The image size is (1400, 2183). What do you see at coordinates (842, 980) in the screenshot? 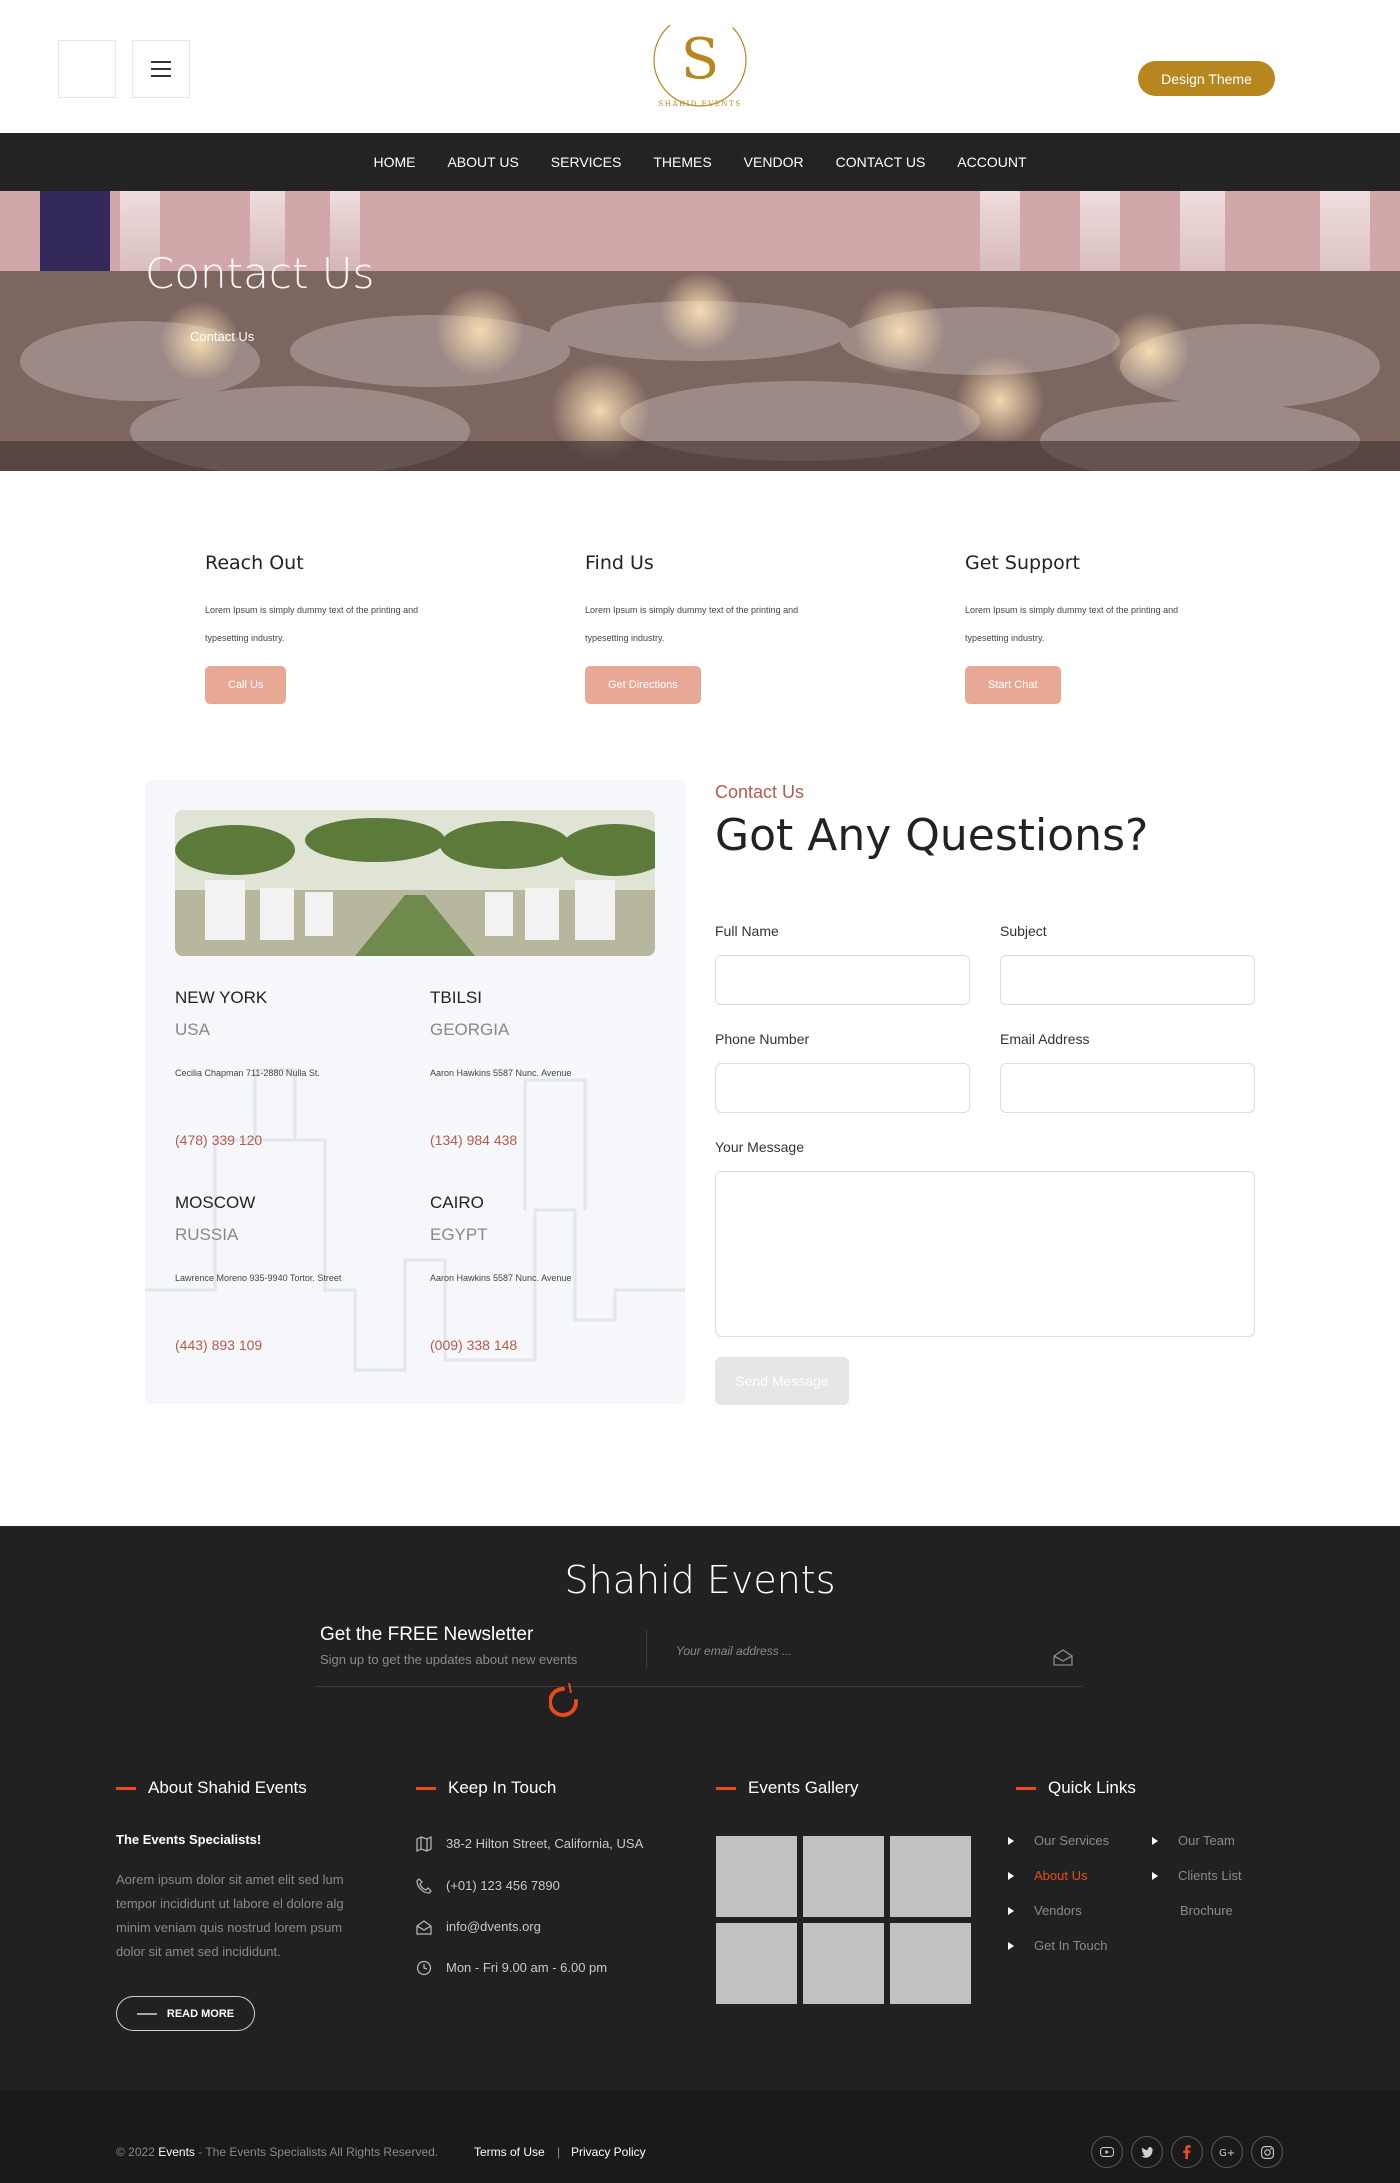
I see `full-name-input` at bounding box center [842, 980].